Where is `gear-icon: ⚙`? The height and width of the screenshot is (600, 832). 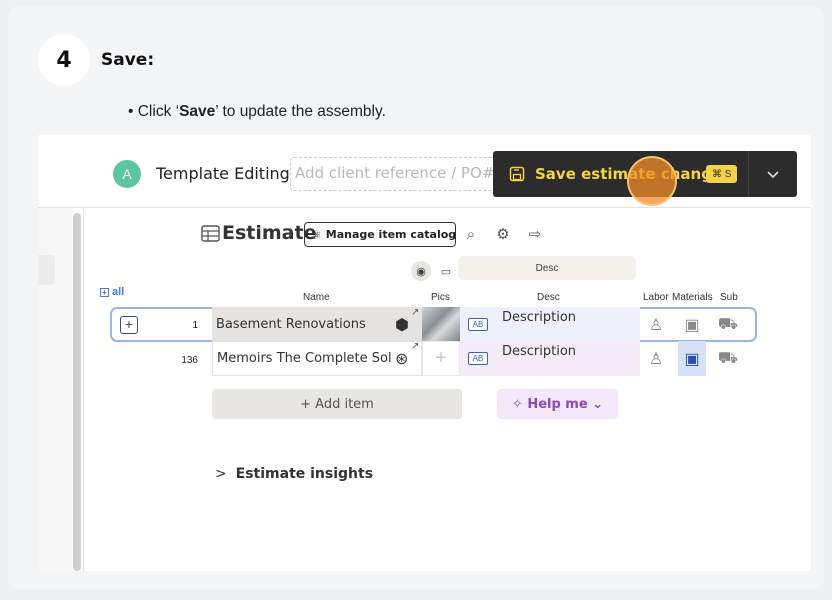 gear-icon: ⚙ is located at coordinates (503, 234).